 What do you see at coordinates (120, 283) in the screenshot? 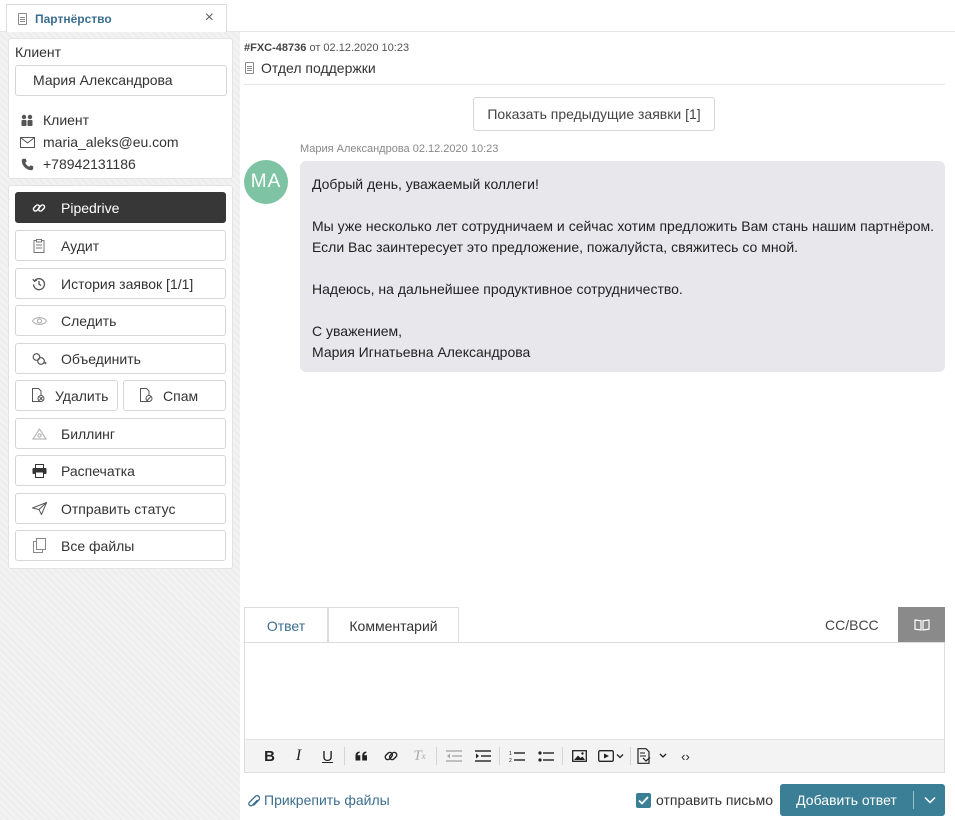
I see `history-button: История заявок [1/1]` at bounding box center [120, 283].